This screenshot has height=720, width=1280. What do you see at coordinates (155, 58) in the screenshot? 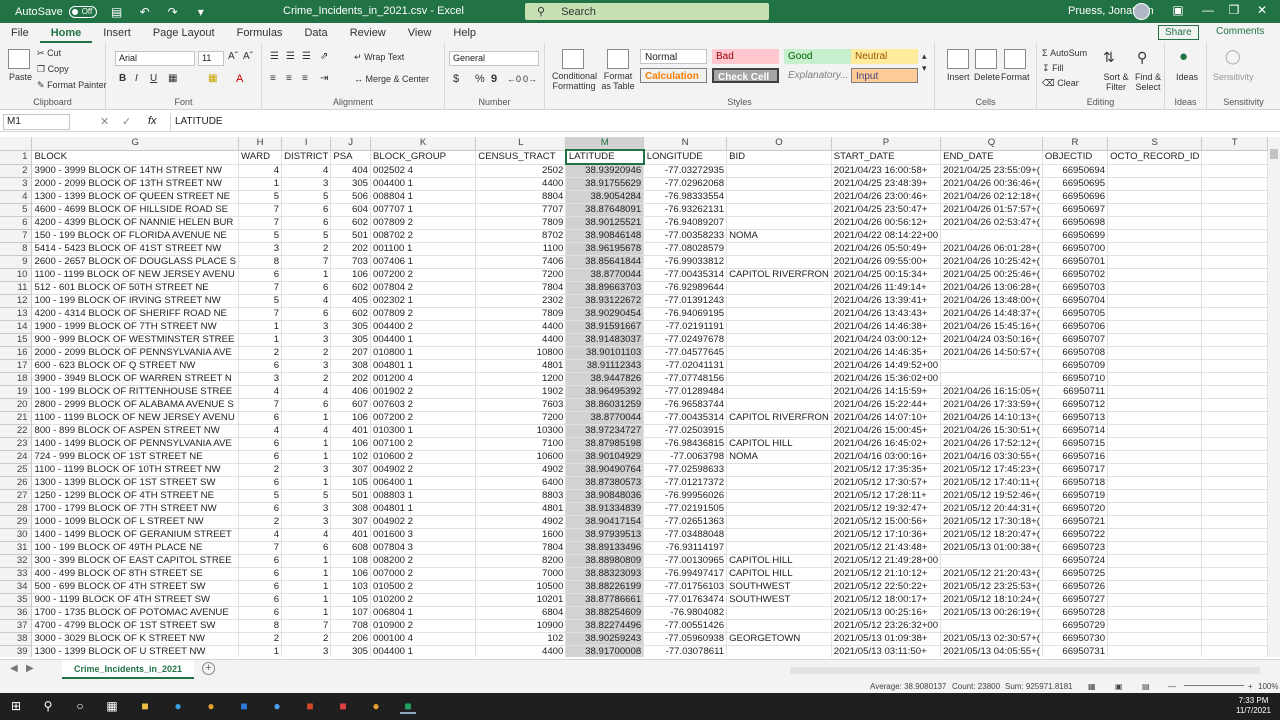
I see `font-name-select: Arial` at bounding box center [155, 58].